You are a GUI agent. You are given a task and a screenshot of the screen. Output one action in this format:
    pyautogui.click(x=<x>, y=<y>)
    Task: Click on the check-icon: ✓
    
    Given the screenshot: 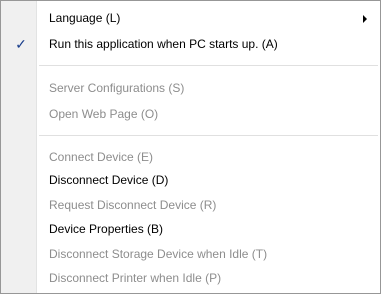 What is the action you would take?
    pyautogui.click(x=21, y=44)
    